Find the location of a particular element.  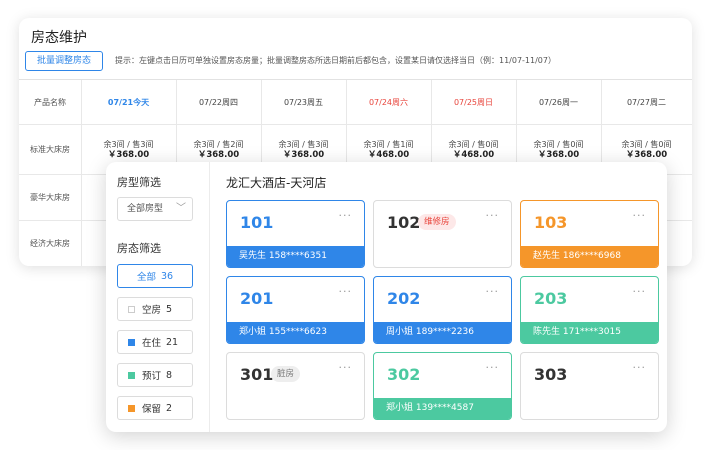

room-card: 303 ··· is located at coordinates (589, 386).